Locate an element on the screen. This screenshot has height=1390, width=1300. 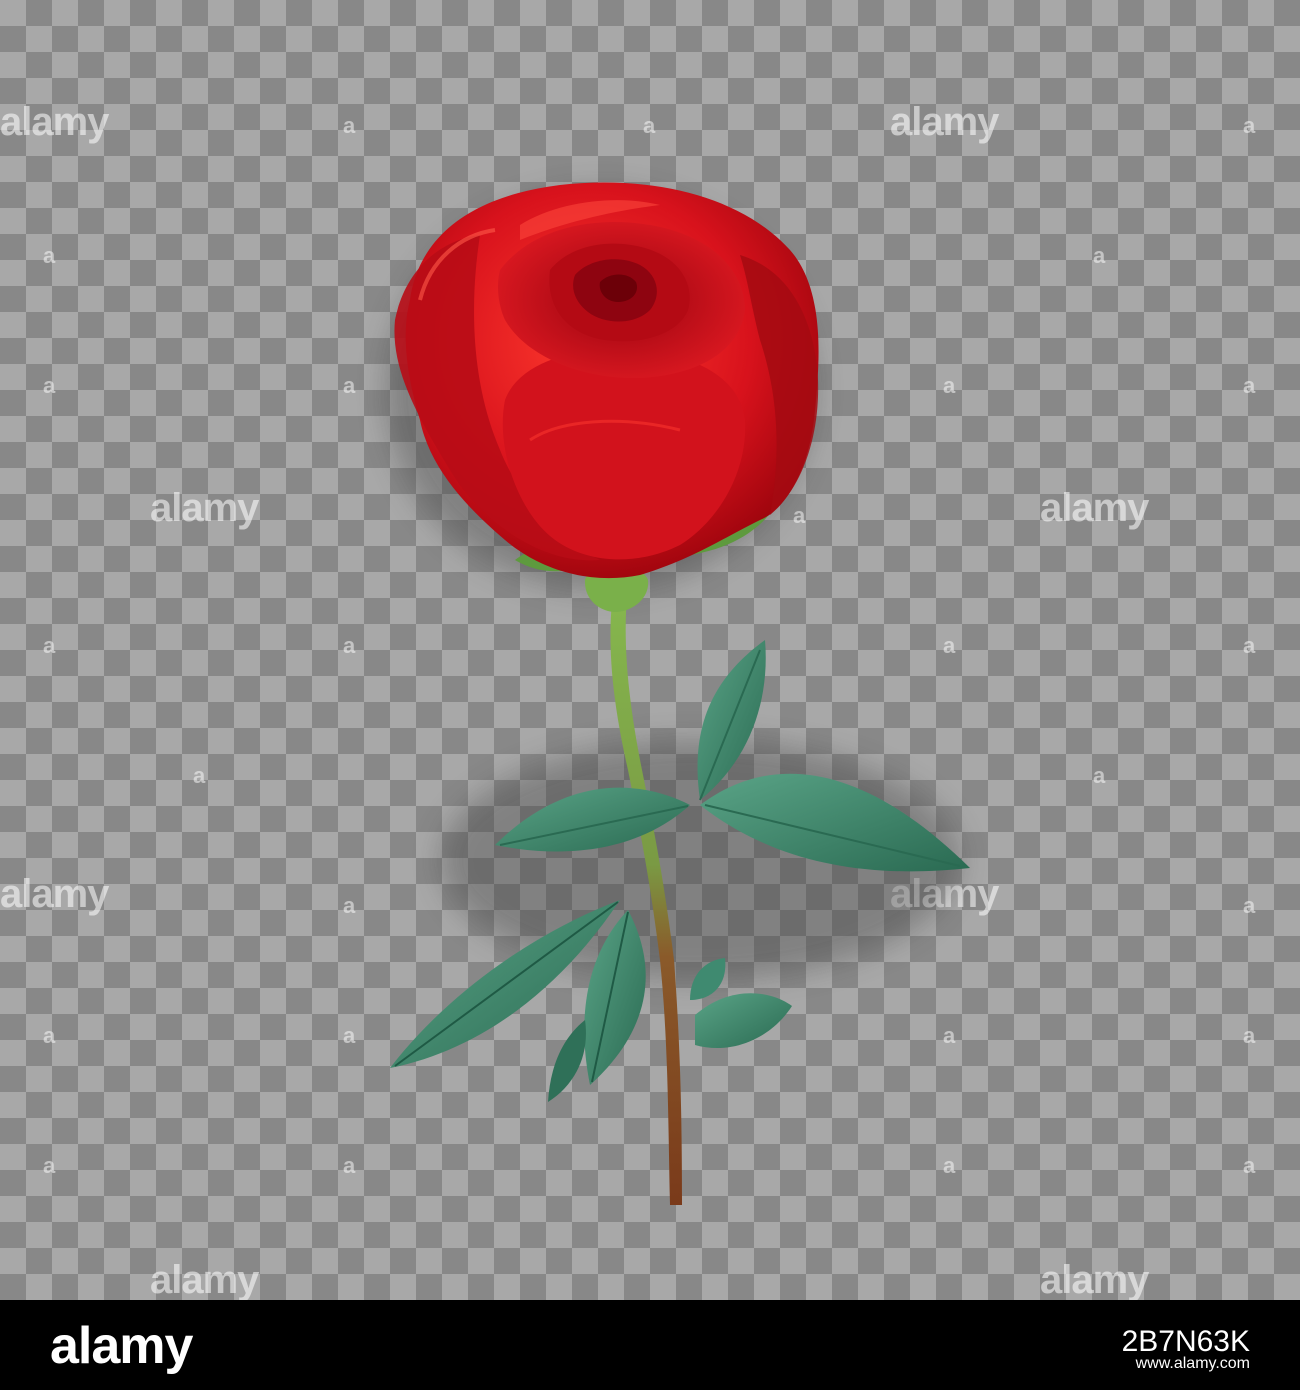
image-id: 2B7N63K is located at coordinates (1185, 1341).